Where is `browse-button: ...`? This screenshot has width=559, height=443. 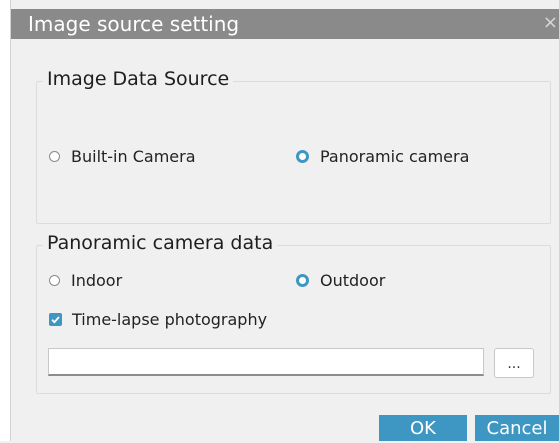
browse-button: ... is located at coordinates (514, 363).